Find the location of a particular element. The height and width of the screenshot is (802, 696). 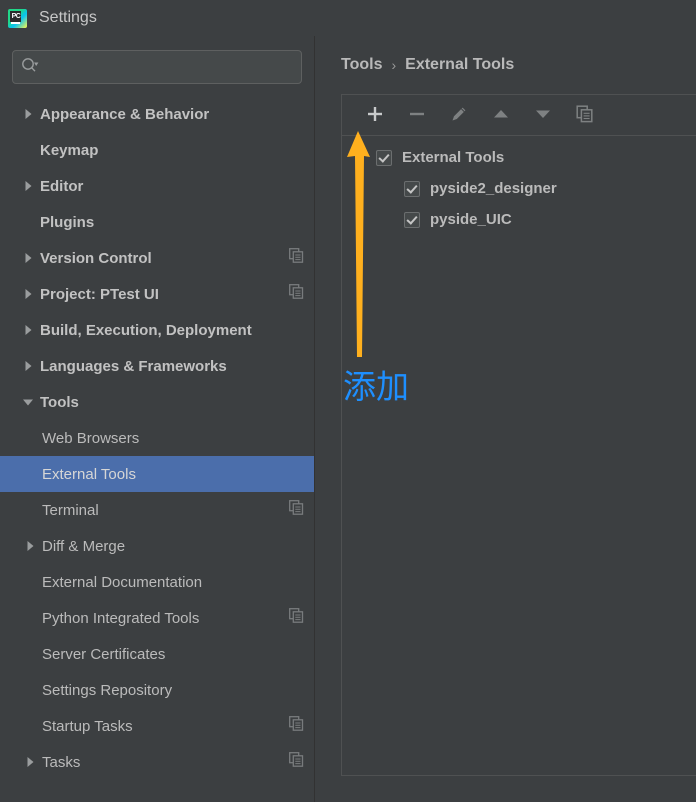

sidebar-item-server-certificates: Server Certificates is located at coordinates (157, 654).